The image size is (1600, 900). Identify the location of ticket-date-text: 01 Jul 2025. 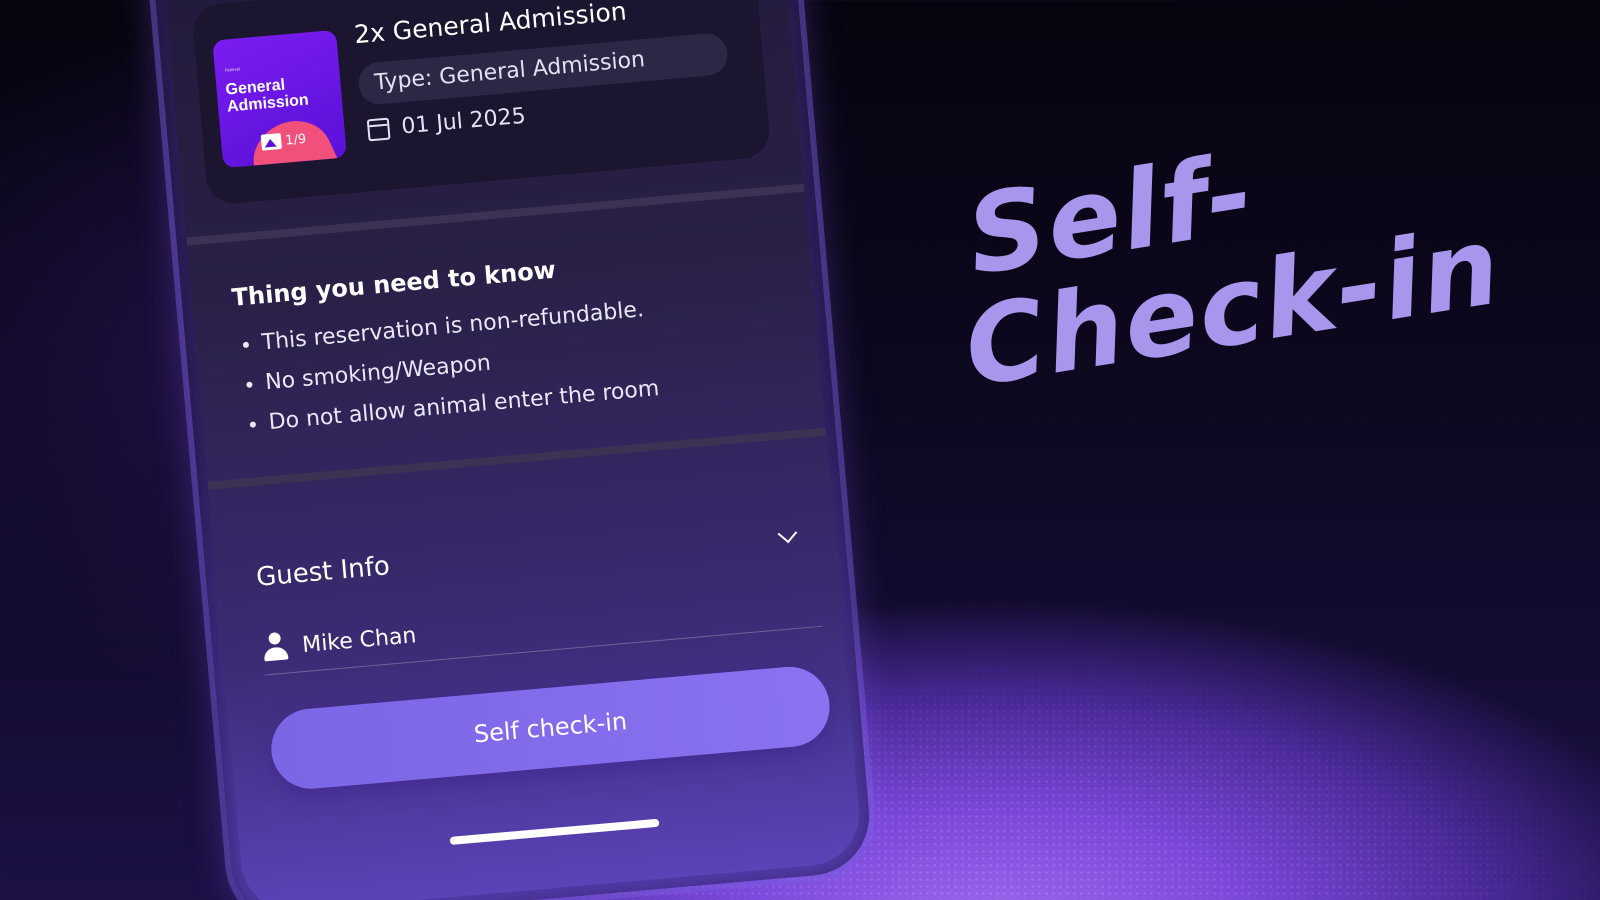
(463, 121).